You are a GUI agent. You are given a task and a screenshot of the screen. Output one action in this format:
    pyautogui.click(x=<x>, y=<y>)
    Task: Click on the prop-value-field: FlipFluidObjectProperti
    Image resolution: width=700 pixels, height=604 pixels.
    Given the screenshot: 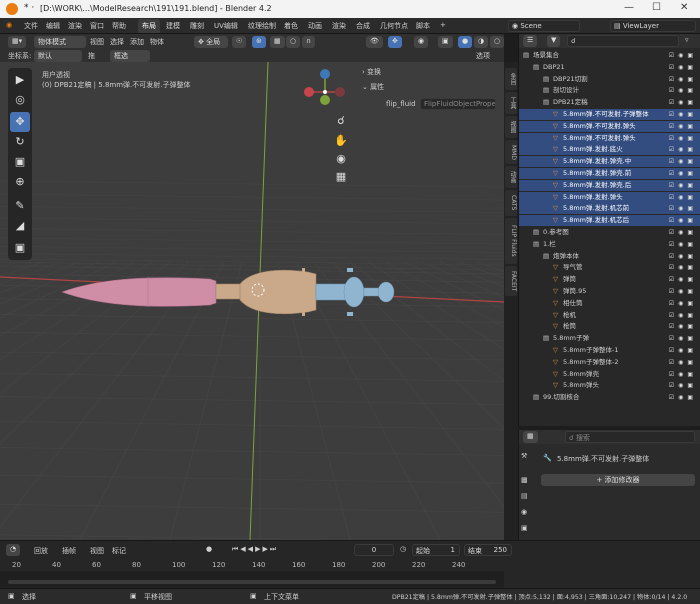 What is the action you would take?
    pyautogui.click(x=458, y=104)
    